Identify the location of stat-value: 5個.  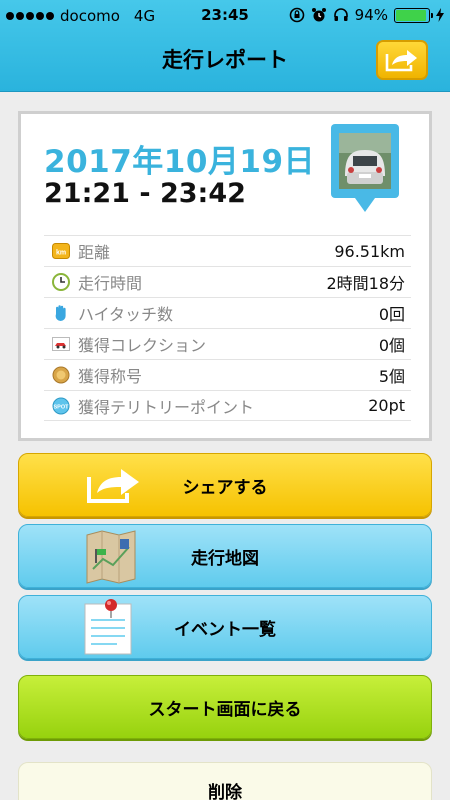
(391, 376).